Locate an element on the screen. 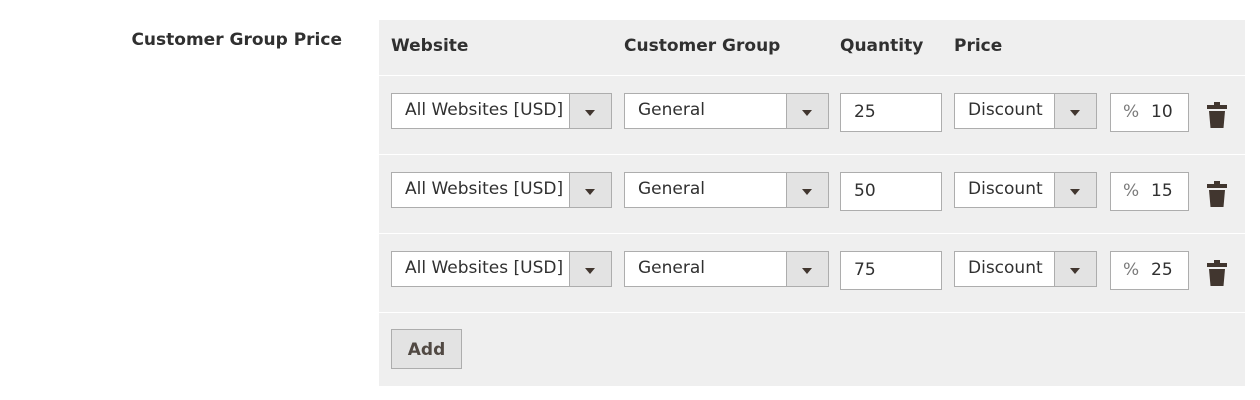  percent-value: 10 is located at coordinates (1162, 112).